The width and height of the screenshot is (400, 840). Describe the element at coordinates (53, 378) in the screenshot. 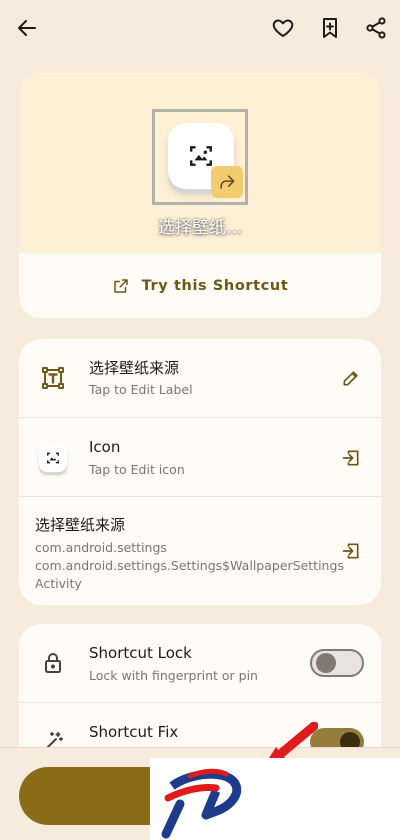

I see `text-label-icon` at that location.